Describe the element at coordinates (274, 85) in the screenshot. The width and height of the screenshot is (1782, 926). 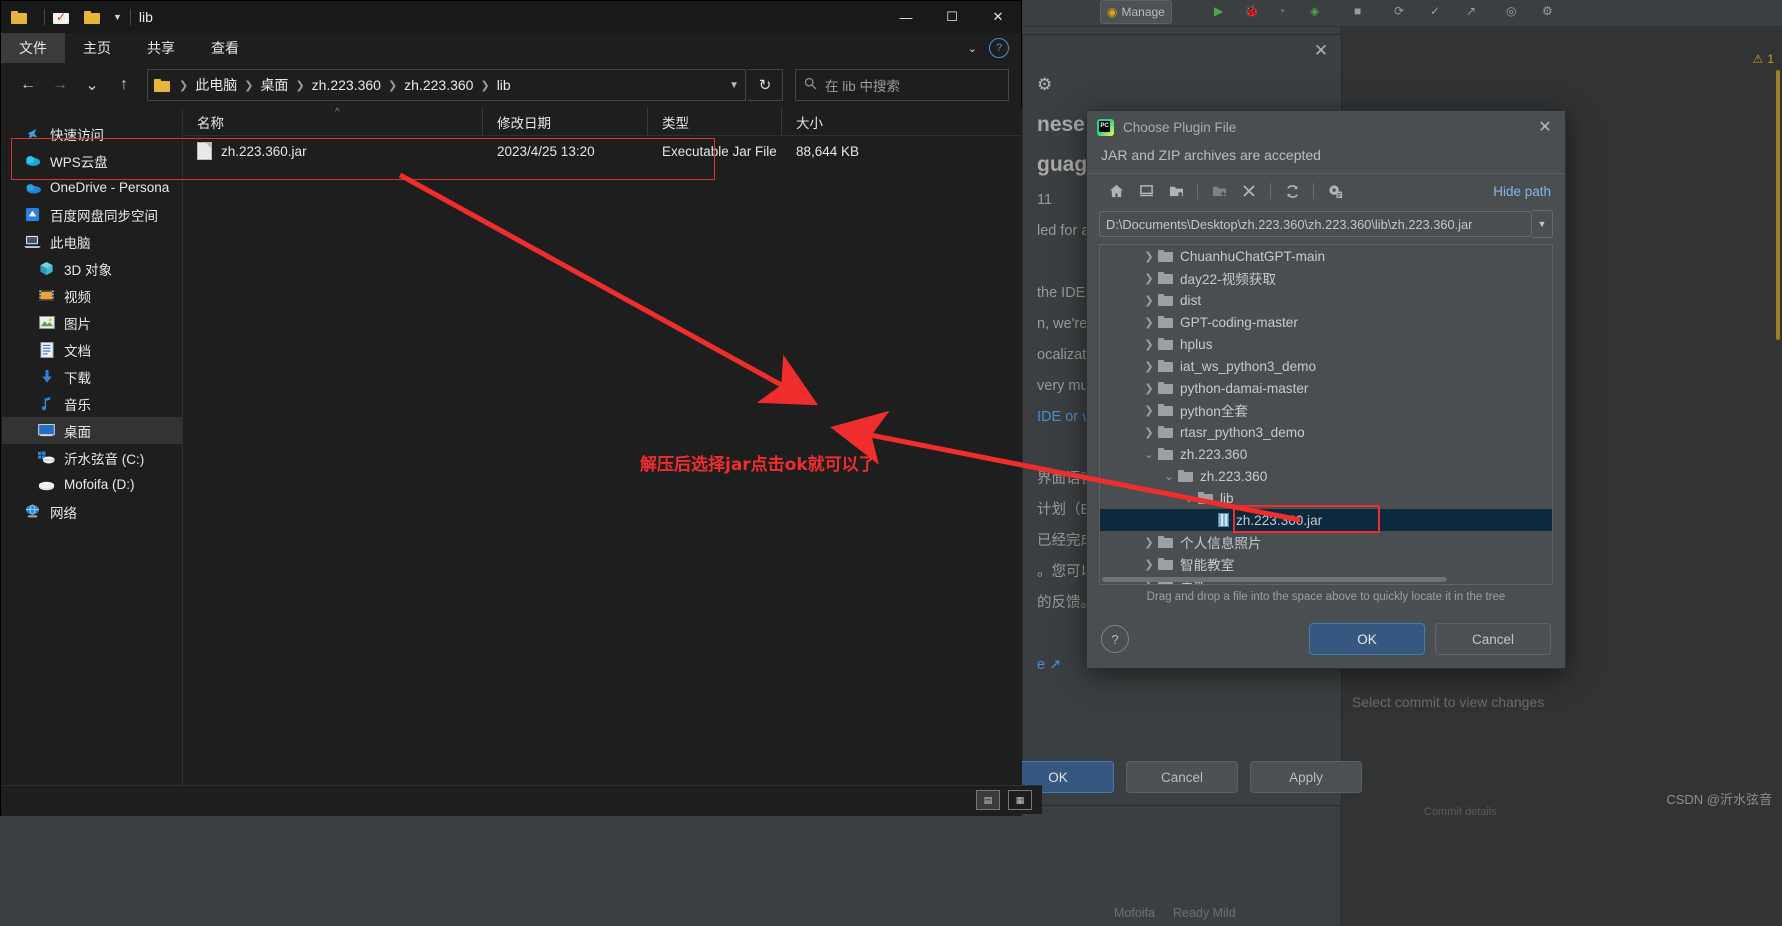
I see `breadcrumb-item: 桌面` at that location.